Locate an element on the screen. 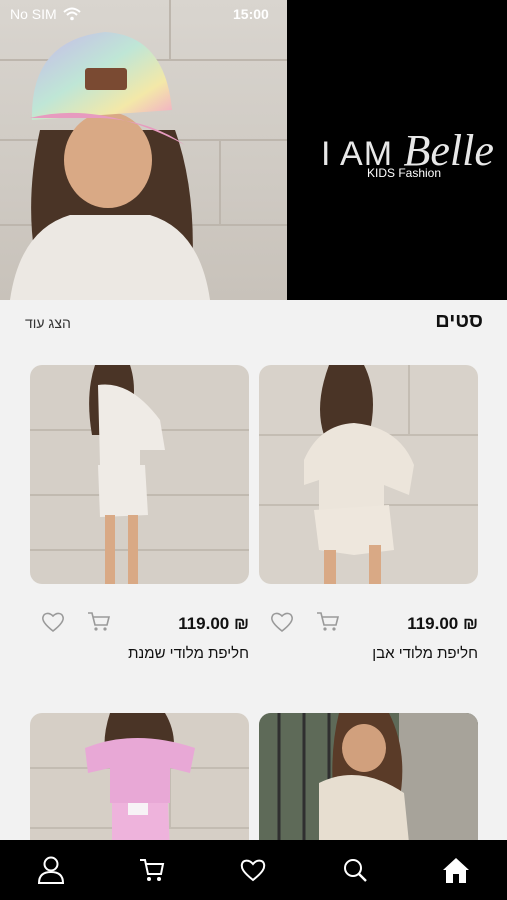 The height and width of the screenshot is (900, 507). tab-favorites is located at coordinates (253, 870).